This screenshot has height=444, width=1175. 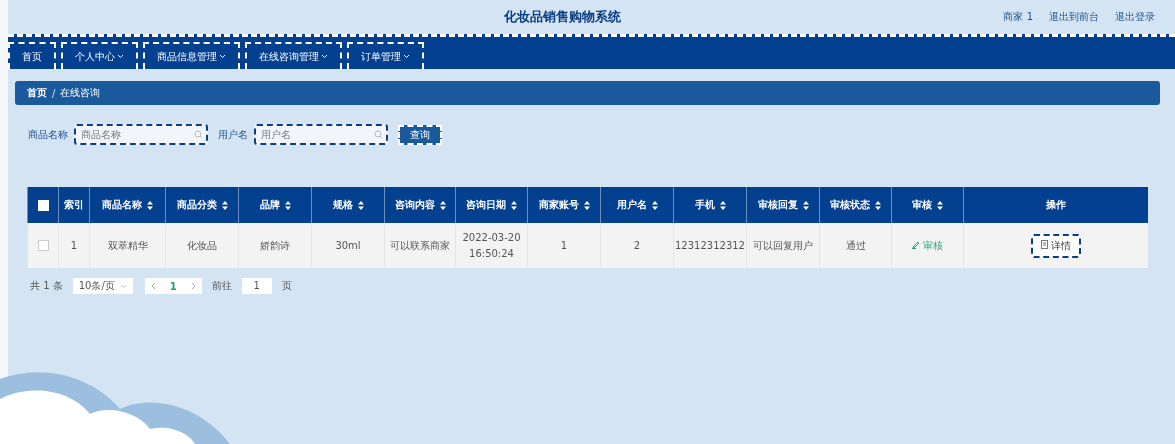 I want to click on breadcrumb-item: 首页, so click(x=37, y=93).